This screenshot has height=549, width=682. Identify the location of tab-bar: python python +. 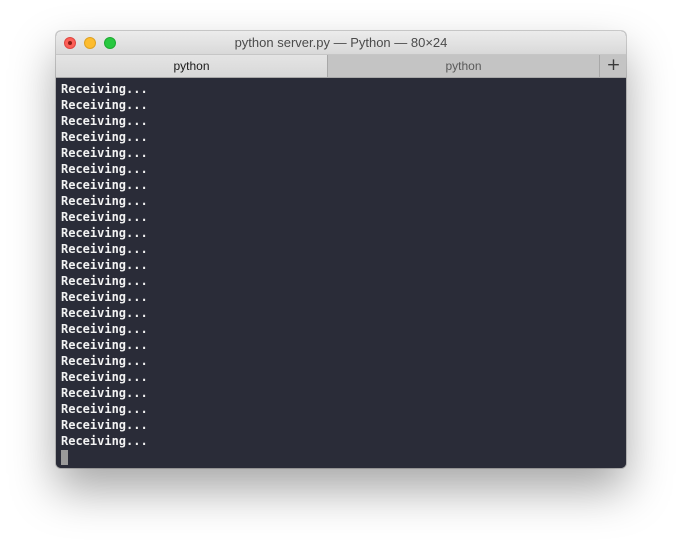
(341, 66).